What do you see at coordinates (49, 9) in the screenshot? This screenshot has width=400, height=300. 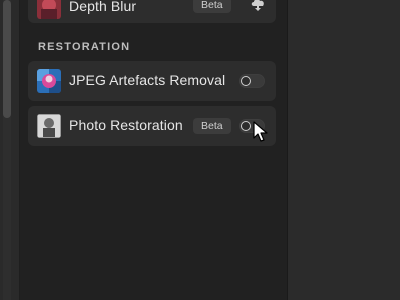 I see `depth-blur-thumbnail-icon` at bounding box center [49, 9].